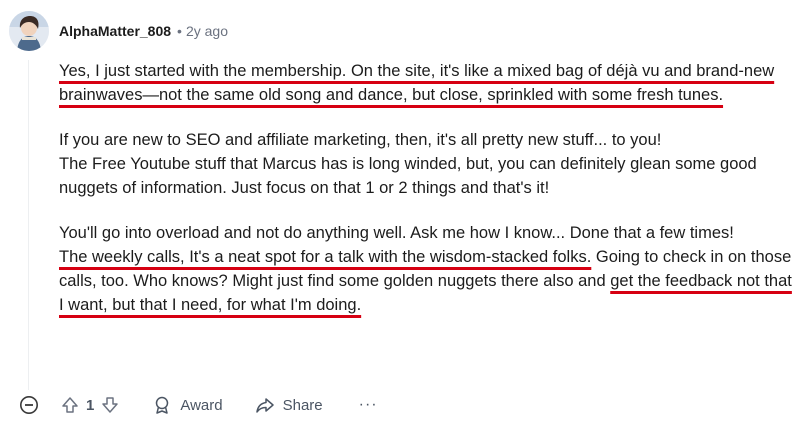 The image size is (800, 423). I want to click on comment-meta: AlphaMatter_808 • 2y ago, so click(143, 31).